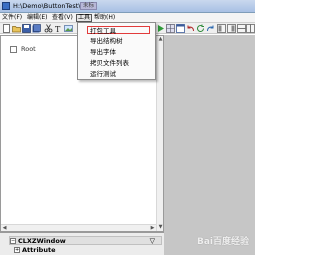 This screenshot has height=255, width=320. Describe the element at coordinates (200, 28) in the screenshot. I see `refresh-icon` at that location.